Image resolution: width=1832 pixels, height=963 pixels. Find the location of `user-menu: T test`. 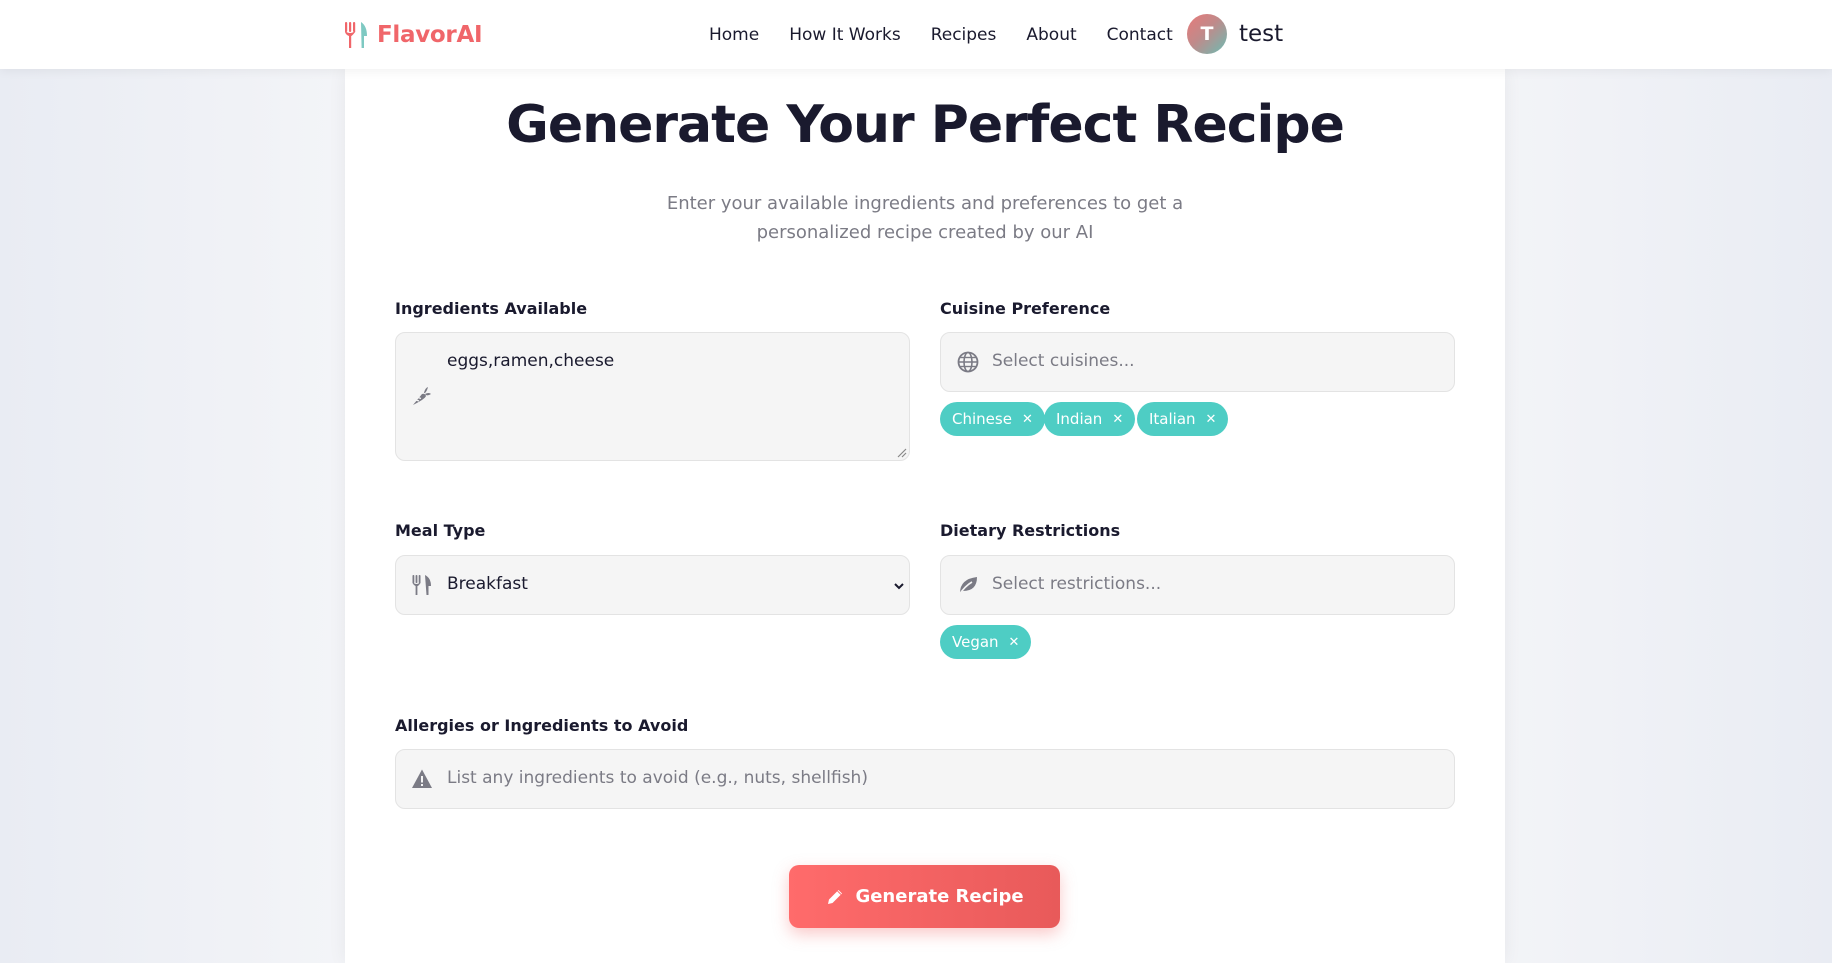

user-menu: T test is located at coordinates (1235, 34).